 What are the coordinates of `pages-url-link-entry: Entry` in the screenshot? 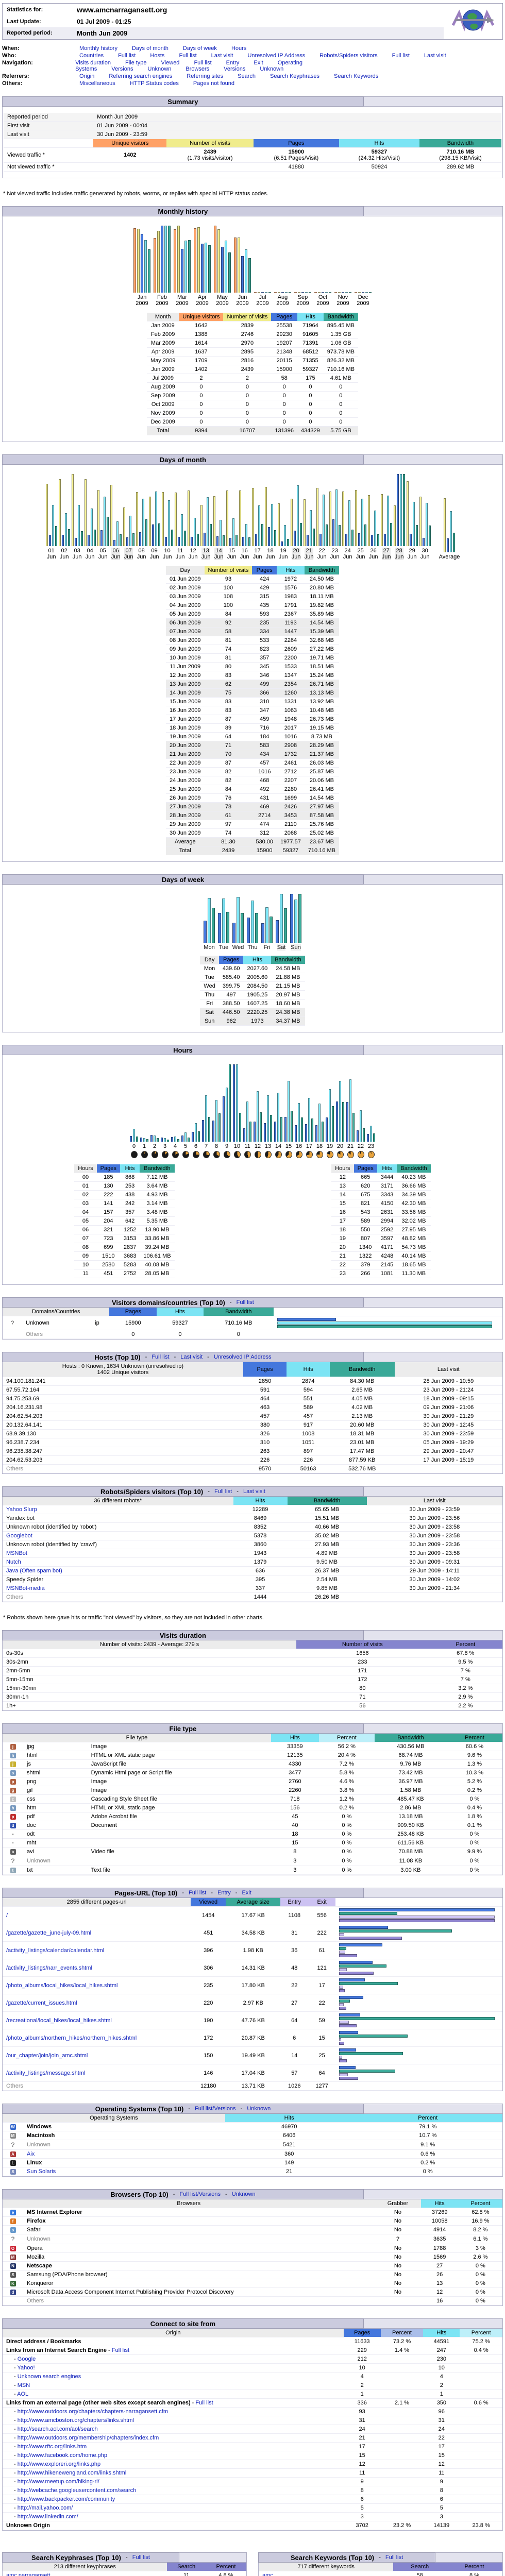 It's located at (224, 1893).